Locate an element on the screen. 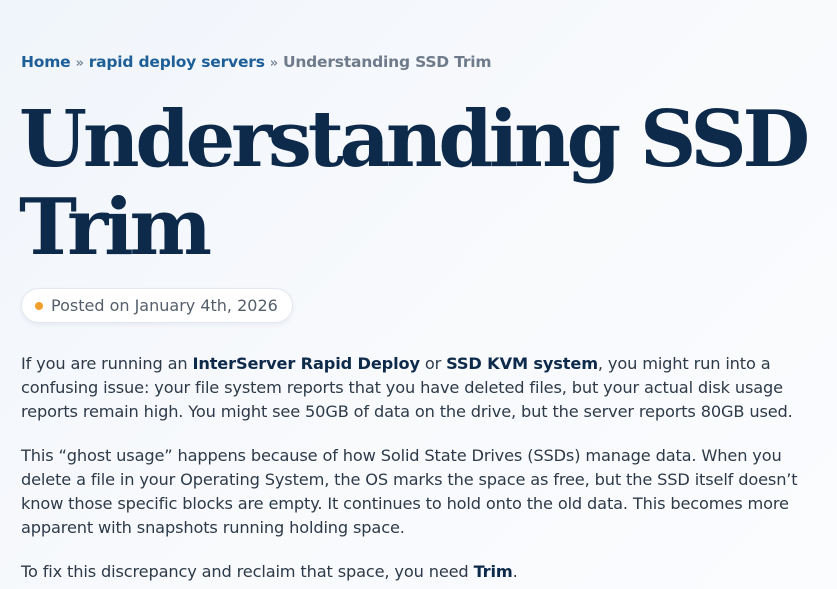 This screenshot has width=837, height=589. posted-date-text: Posted on January 4th, 2026 is located at coordinates (164, 305).